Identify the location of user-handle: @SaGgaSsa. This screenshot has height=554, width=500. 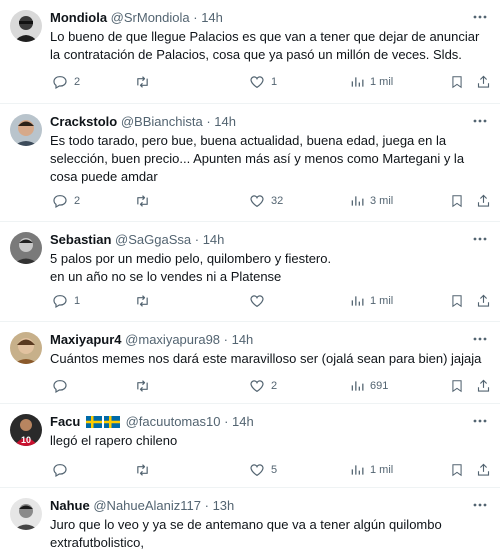
(153, 239).